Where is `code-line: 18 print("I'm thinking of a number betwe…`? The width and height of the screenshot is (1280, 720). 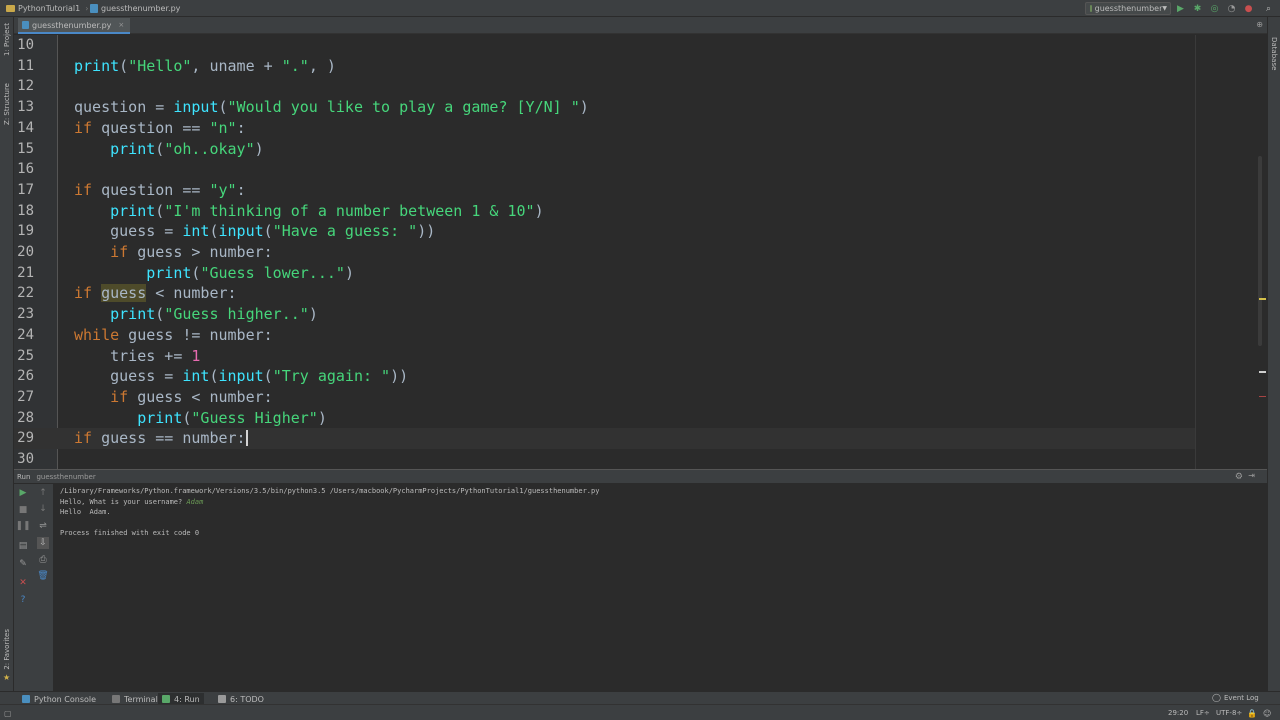
code-line: 18 print("I'm thinking of a number betwe… is located at coordinates (604, 211).